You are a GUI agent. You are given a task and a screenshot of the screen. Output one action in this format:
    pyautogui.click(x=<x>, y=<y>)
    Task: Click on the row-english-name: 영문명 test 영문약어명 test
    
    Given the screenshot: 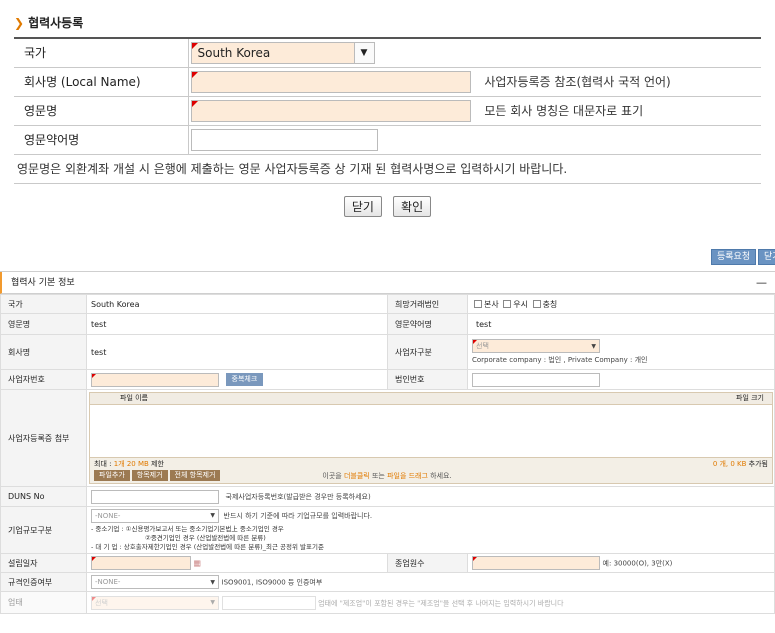 What is the action you would take?
    pyautogui.click(x=387, y=324)
    